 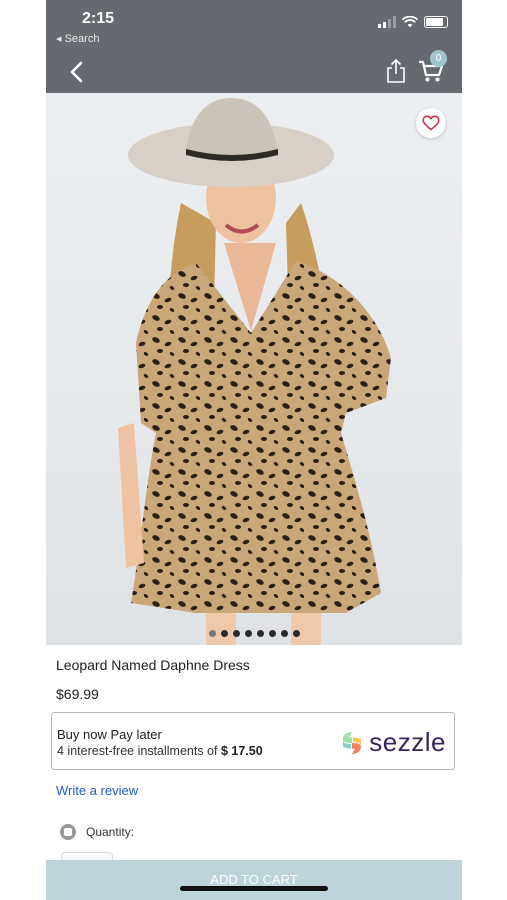 What do you see at coordinates (110, 832) in the screenshot?
I see `quantity-label: Quantity:` at bounding box center [110, 832].